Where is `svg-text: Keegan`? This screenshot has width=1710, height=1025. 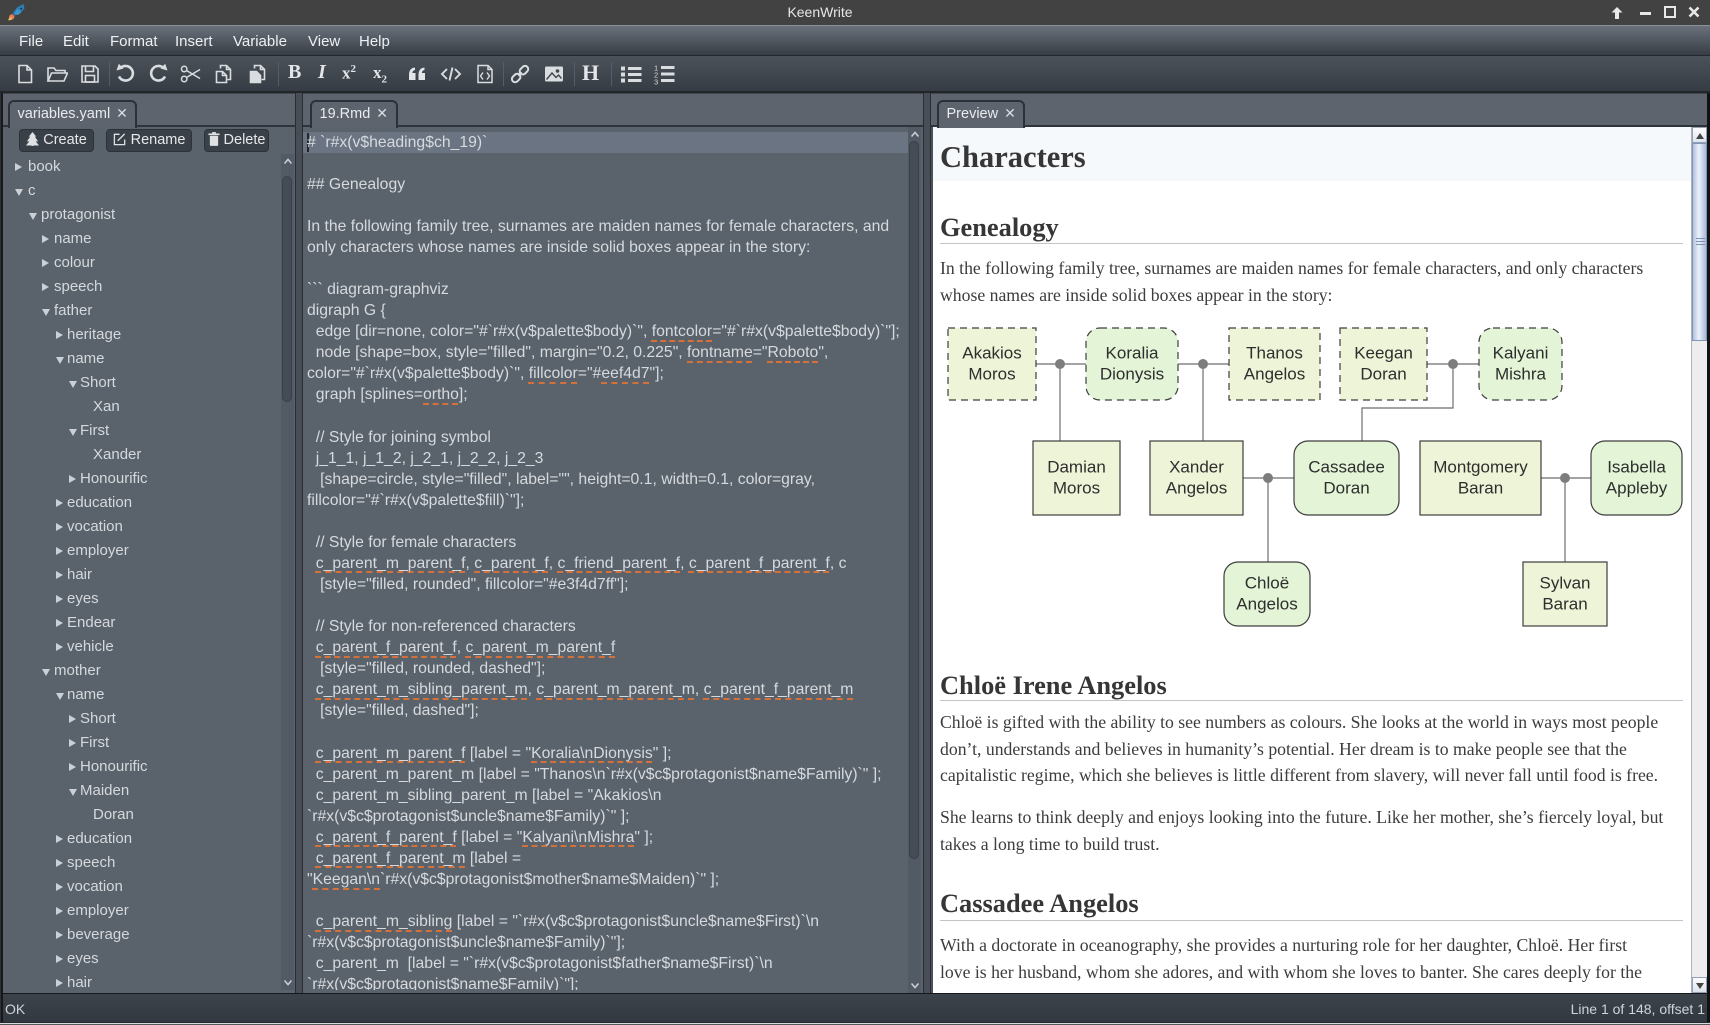 svg-text: Keegan is located at coordinates (1383, 353).